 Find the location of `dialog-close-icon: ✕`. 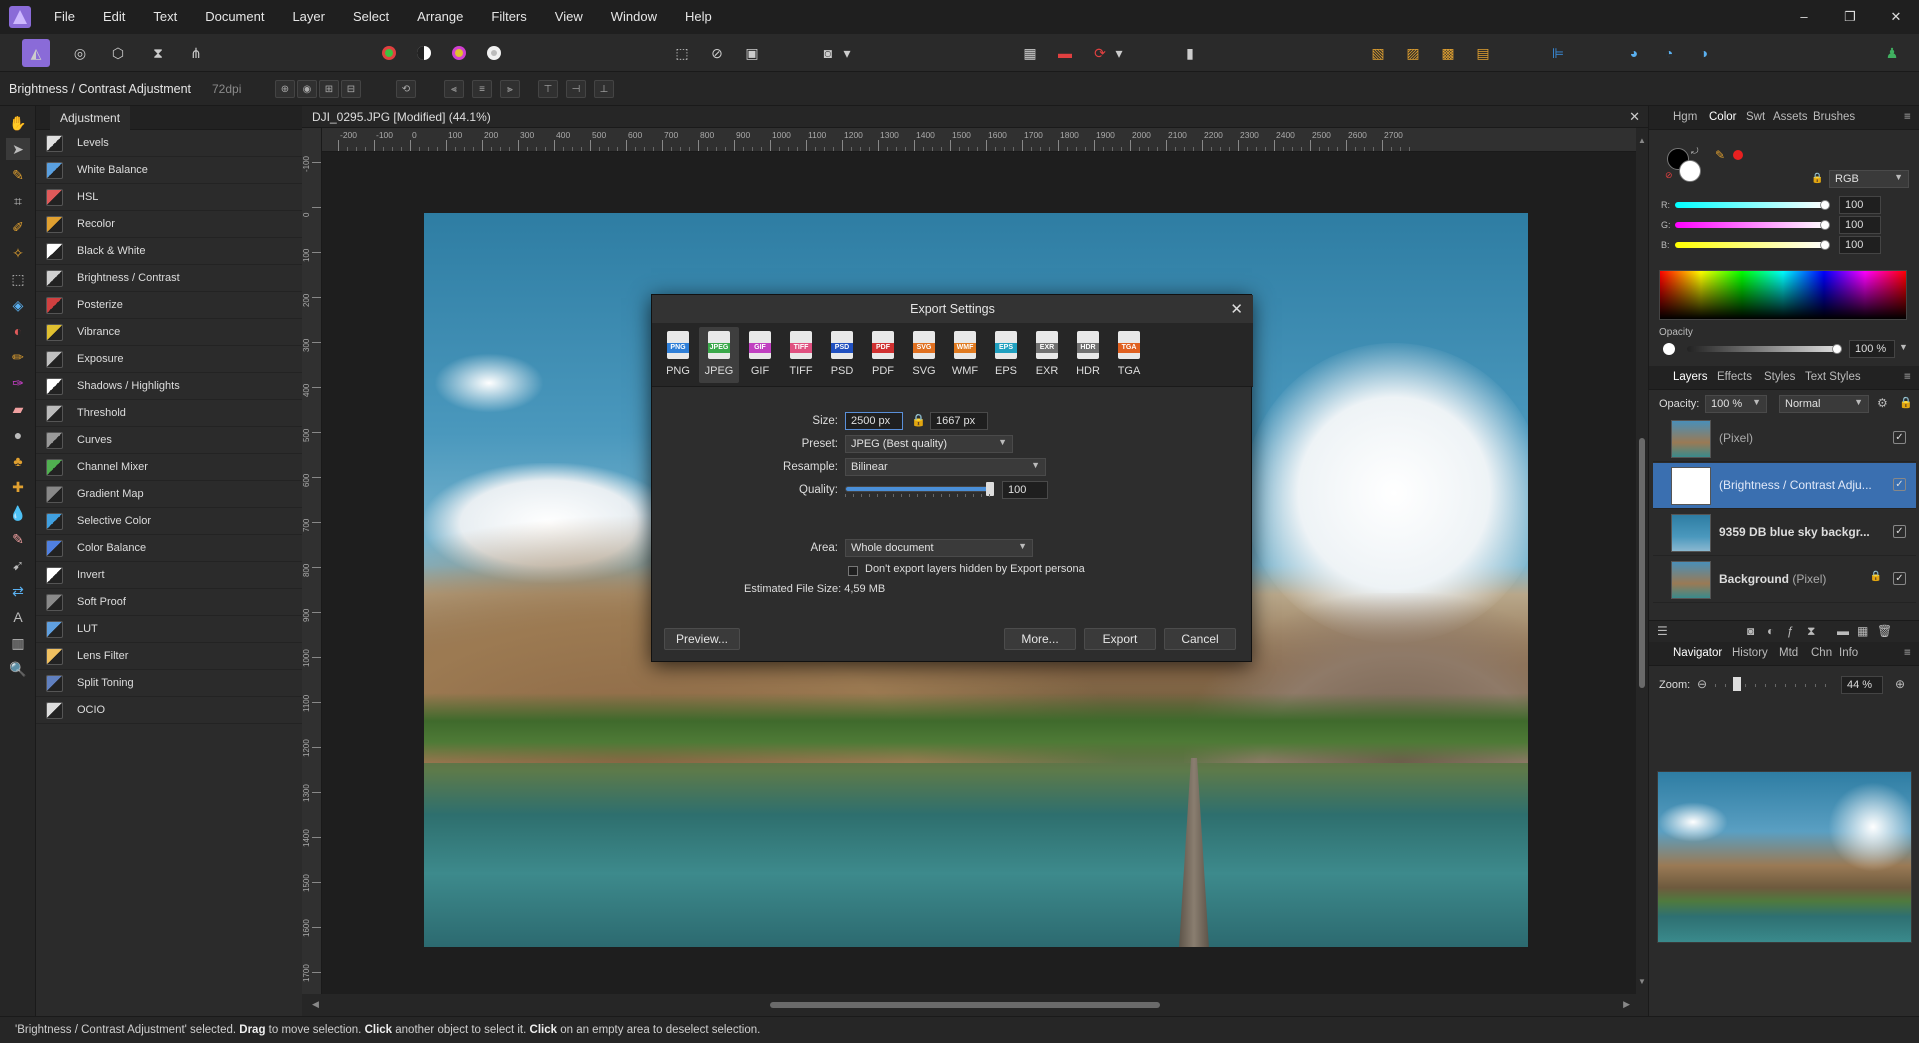

dialog-close-icon: ✕ is located at coordinates (1236, 309).